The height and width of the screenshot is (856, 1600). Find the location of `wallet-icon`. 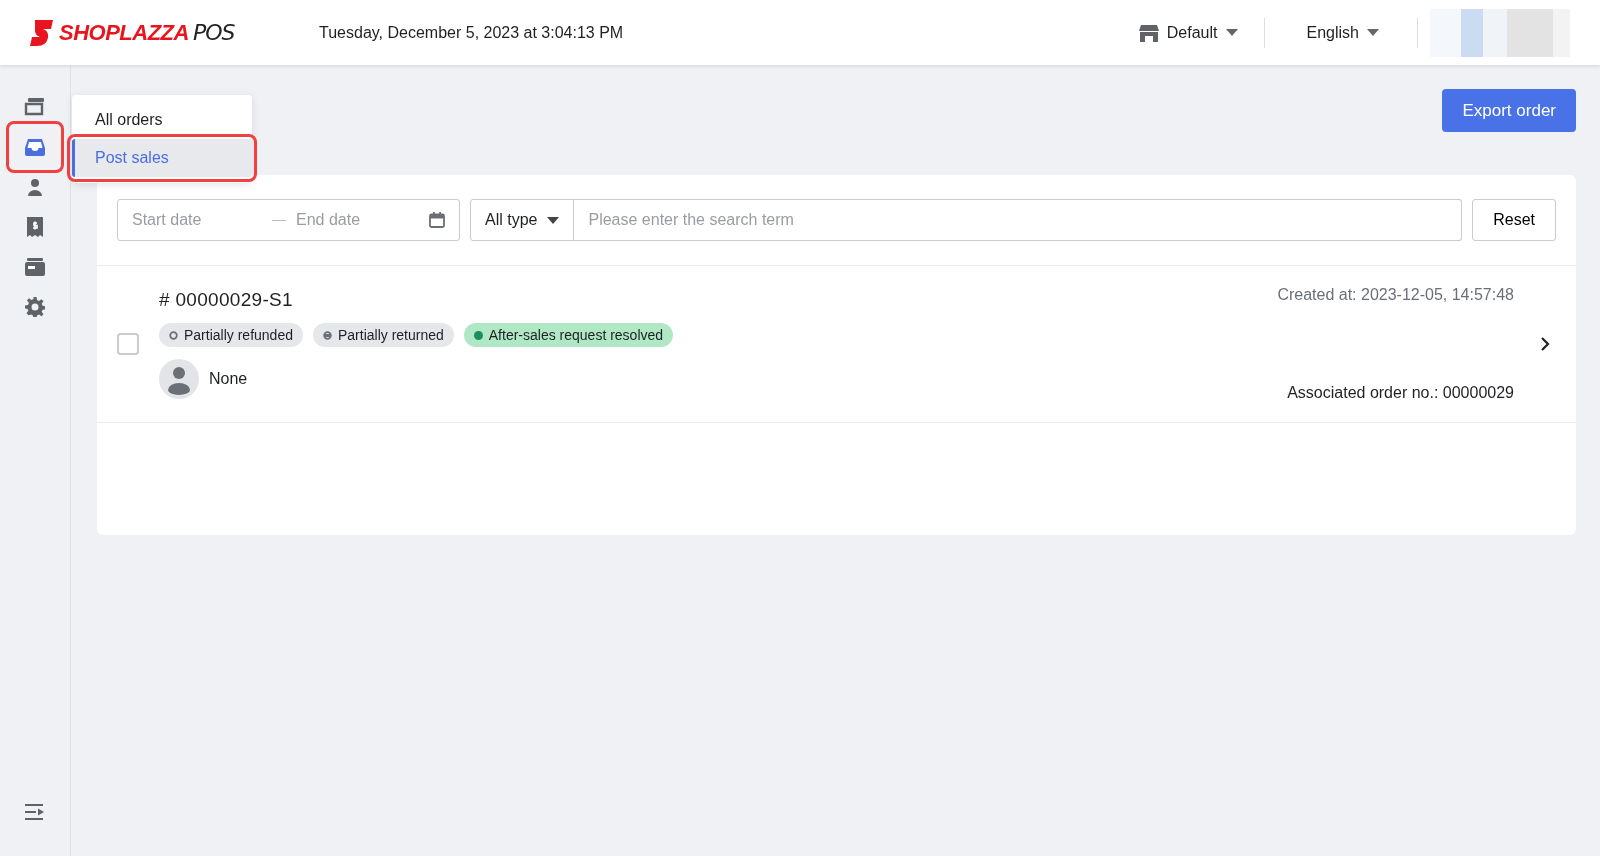

wallet-icon is located at coordinates (35, 267).